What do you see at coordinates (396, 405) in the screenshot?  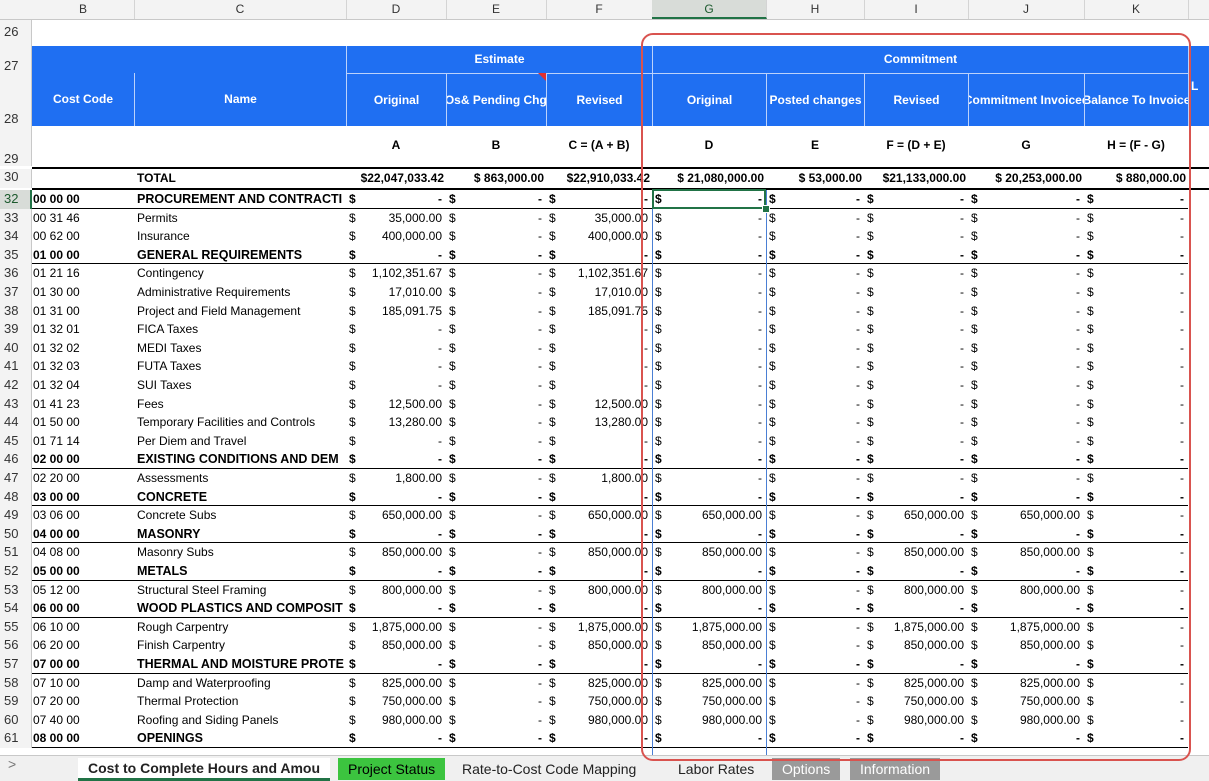 I see `amount-cell: $12,500.00` at bounding box center [396, 405].